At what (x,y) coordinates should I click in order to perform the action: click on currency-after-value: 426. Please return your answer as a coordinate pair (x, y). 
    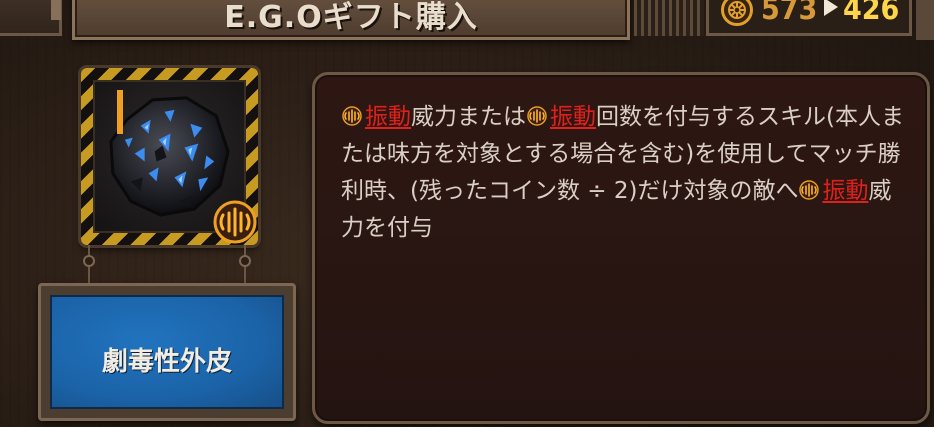
    Looking at the image, I should click on (871, 13).